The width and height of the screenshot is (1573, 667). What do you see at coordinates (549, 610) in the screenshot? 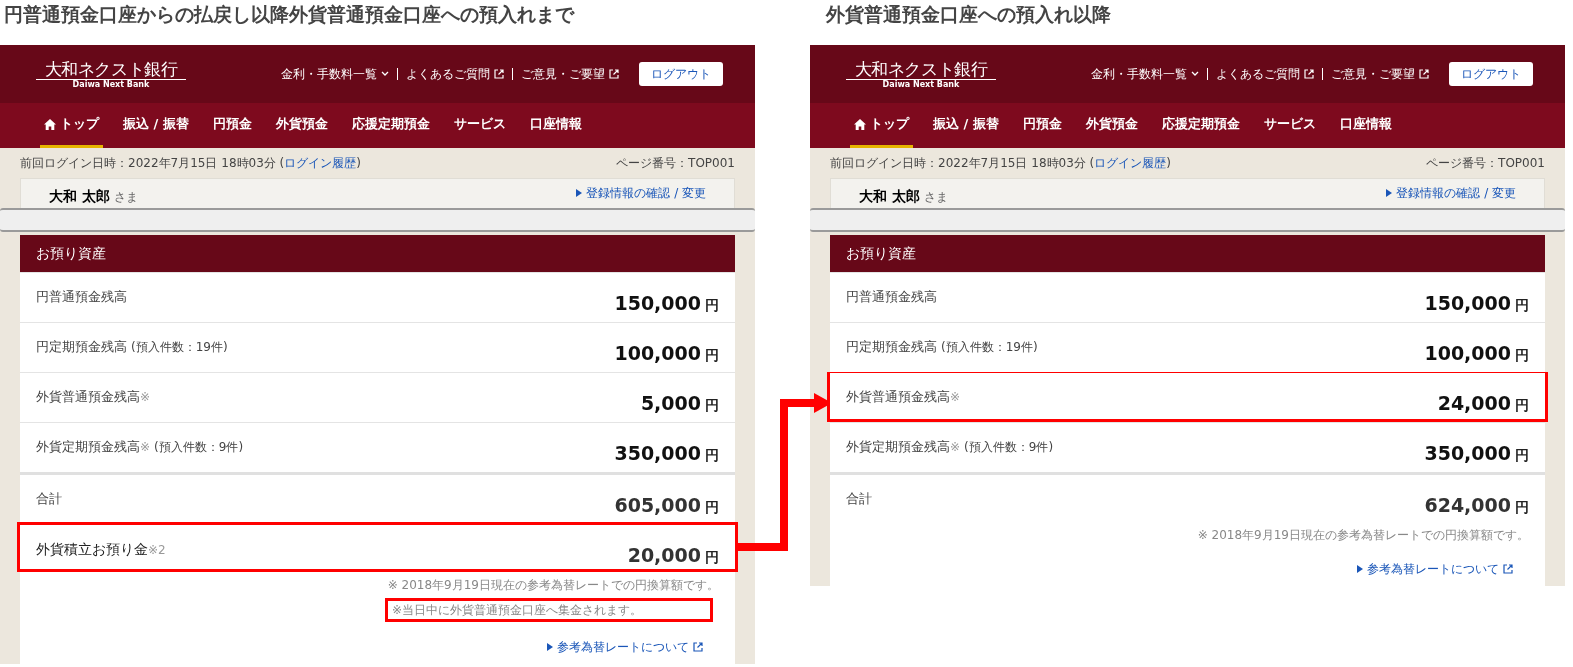
I see `footnote: ※当日中に外貨普通預金口座へ集金されます。` at bounding box center [549, 610].